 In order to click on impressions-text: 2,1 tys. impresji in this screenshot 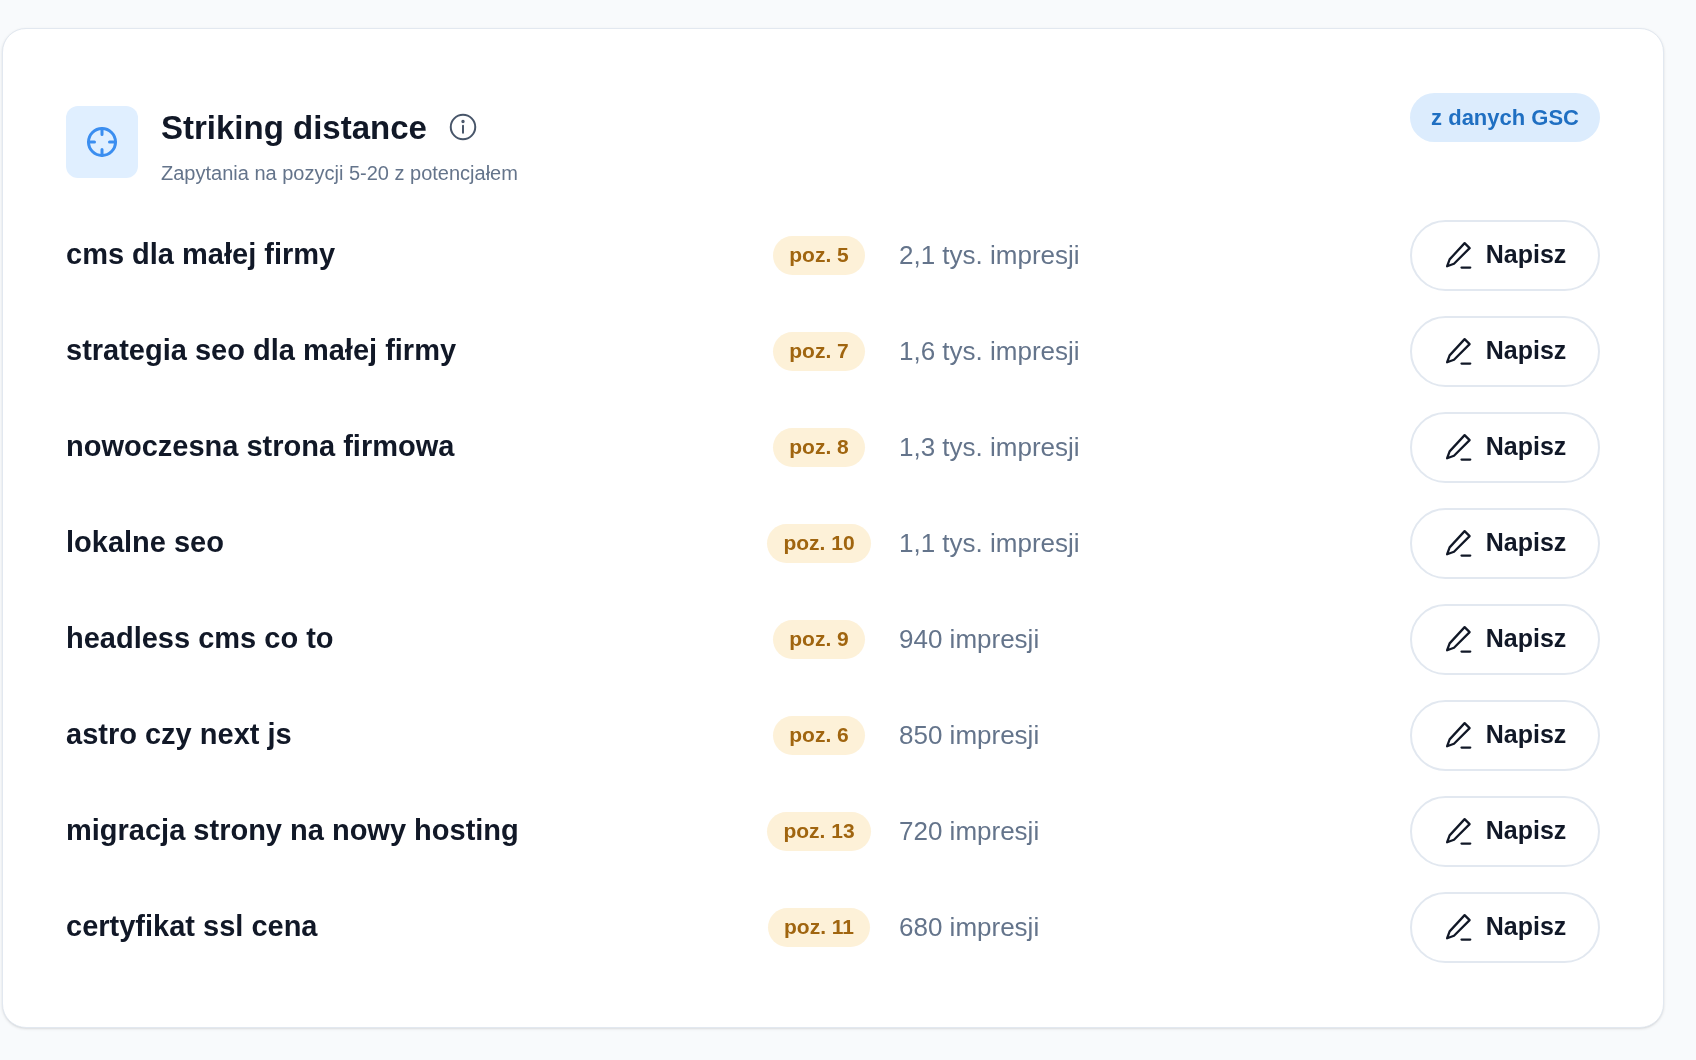, I will do `click(989, 255)`.